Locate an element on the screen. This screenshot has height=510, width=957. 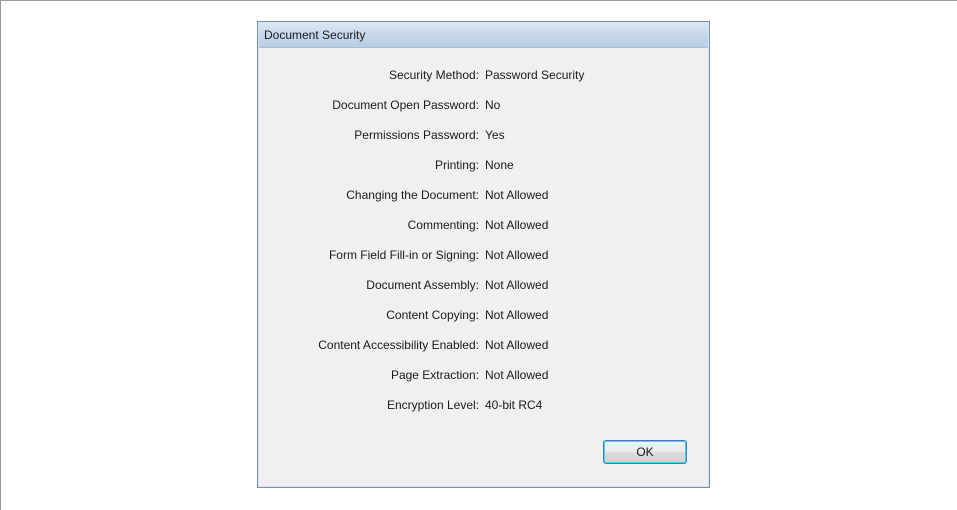
document-open-password-value: No is located at coordinates (493, 105).